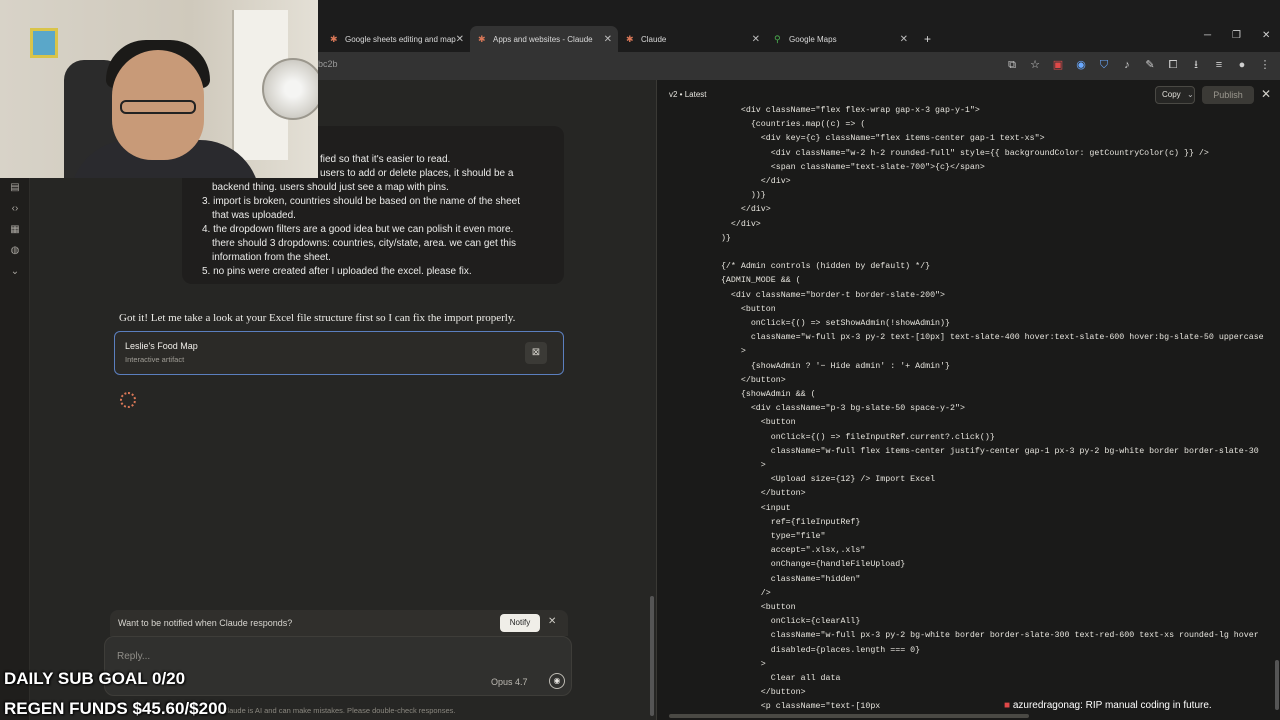 The image size is (1280, 720). What do you see at coordinates (823, 480) in the screenshot?
I see `code-line: <Upload size={12} /> Import Excel` at bounding box center [823, 480].